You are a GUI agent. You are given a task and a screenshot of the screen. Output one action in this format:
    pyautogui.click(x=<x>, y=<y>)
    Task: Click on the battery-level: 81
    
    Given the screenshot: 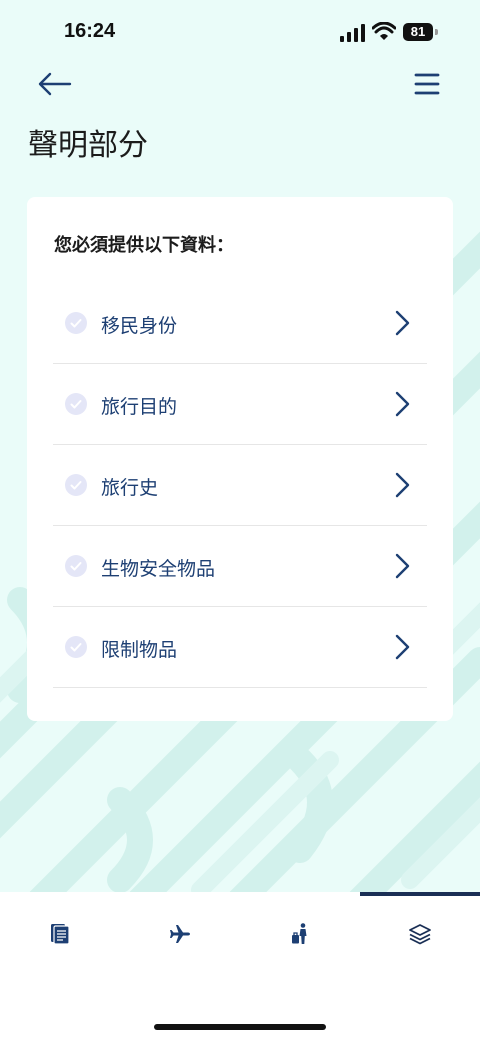 What is the action you would take?
    pyautogui.click(x=418, y=32)
    